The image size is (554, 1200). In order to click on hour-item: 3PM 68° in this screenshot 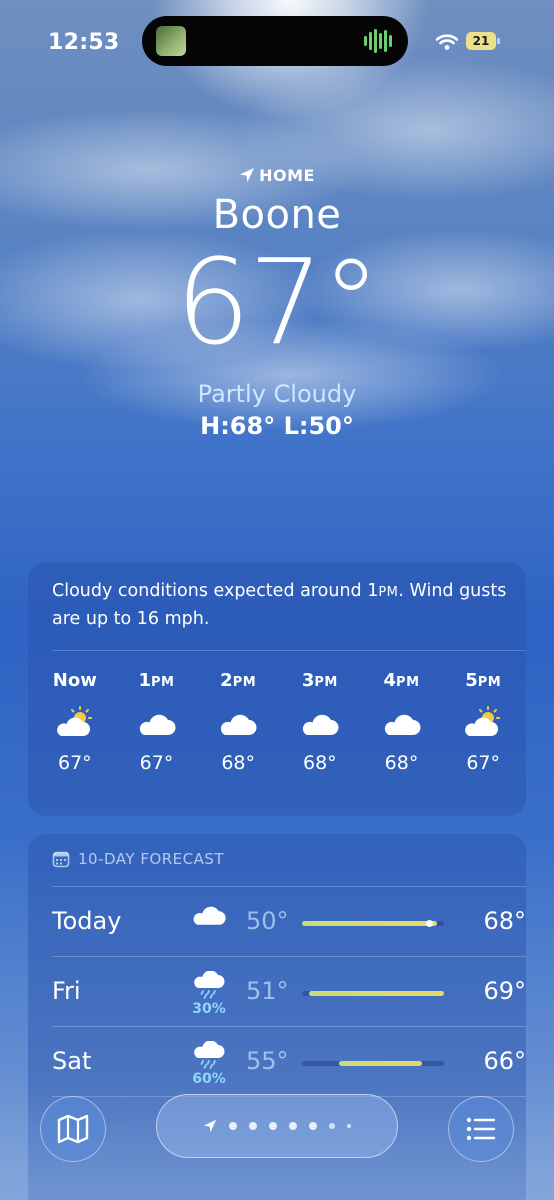, I will do `click(320, 722)`.